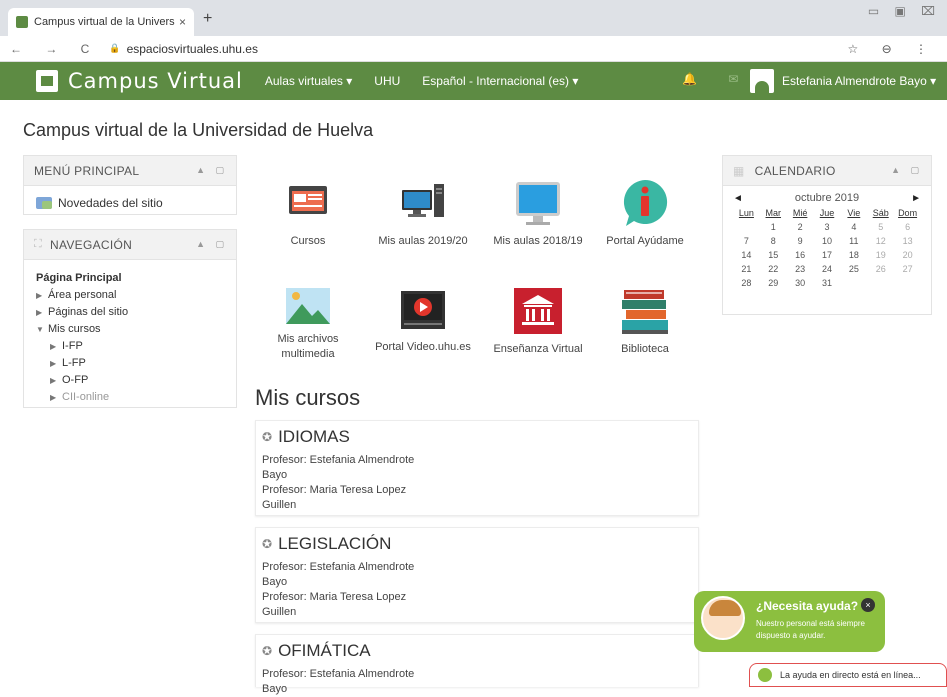  I want to click on course-name: LEGISLACIÓN, so click(335, 543).